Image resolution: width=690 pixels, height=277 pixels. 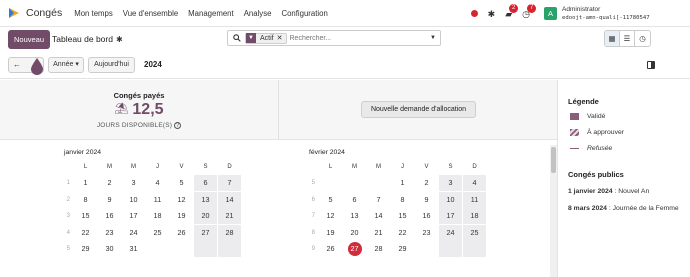 I want to click on arrow-left-icon: ←, so click(x=17, y=64).